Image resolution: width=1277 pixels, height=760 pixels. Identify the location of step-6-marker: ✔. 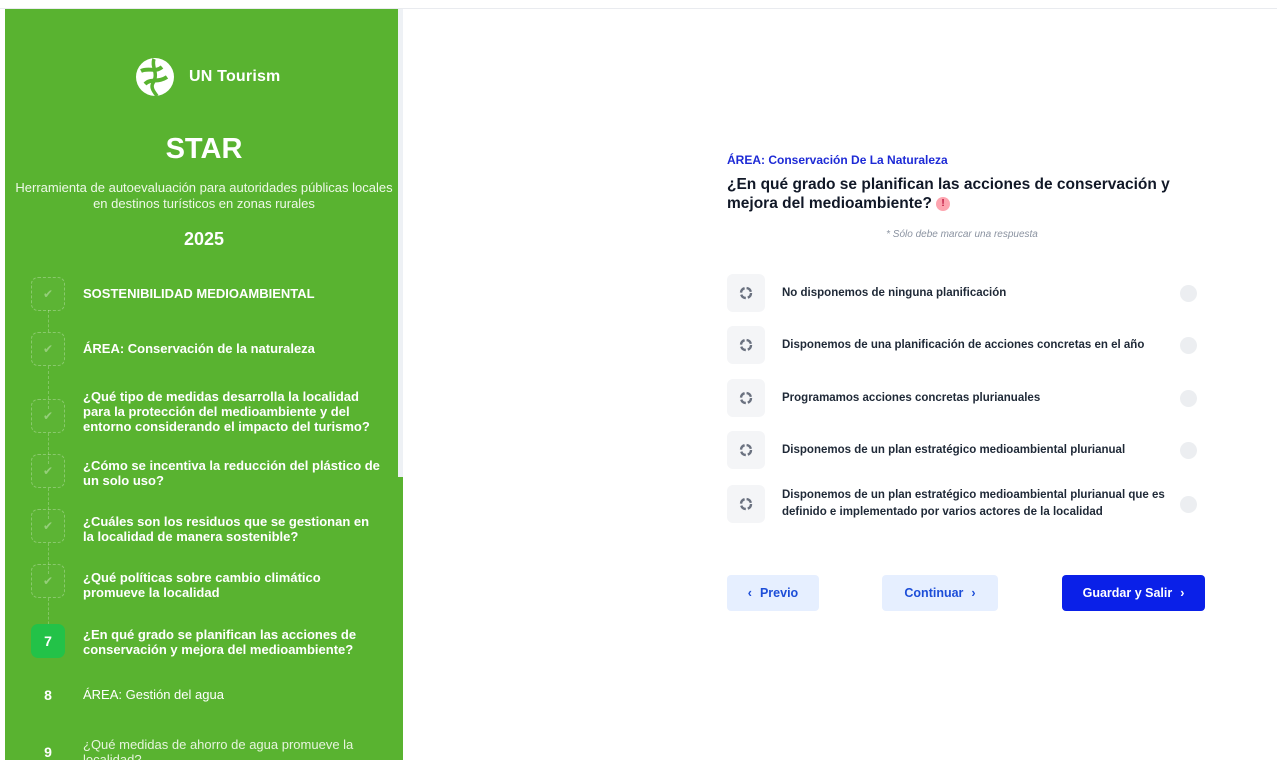
(48, 581).